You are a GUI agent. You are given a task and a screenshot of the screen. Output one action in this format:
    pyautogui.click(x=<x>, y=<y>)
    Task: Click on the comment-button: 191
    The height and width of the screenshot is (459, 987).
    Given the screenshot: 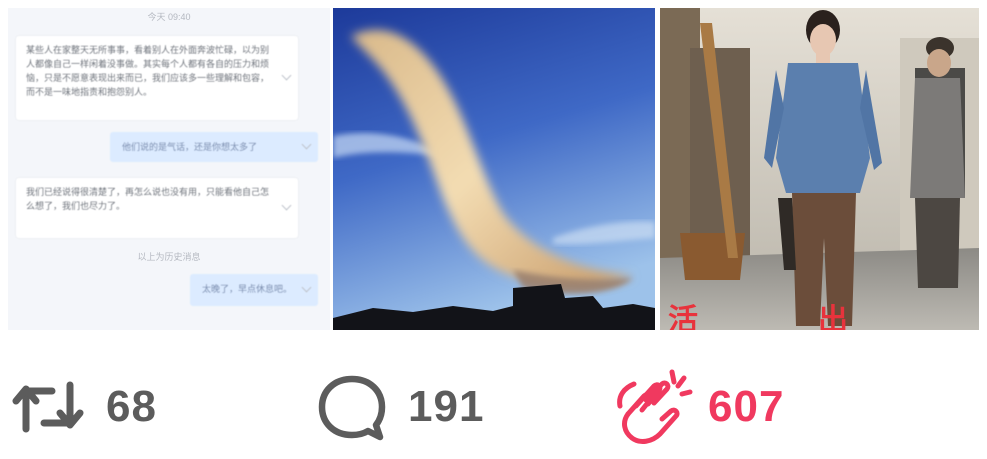 What is the action you would take?
    pyautogui.click(x=400, y=407)
    